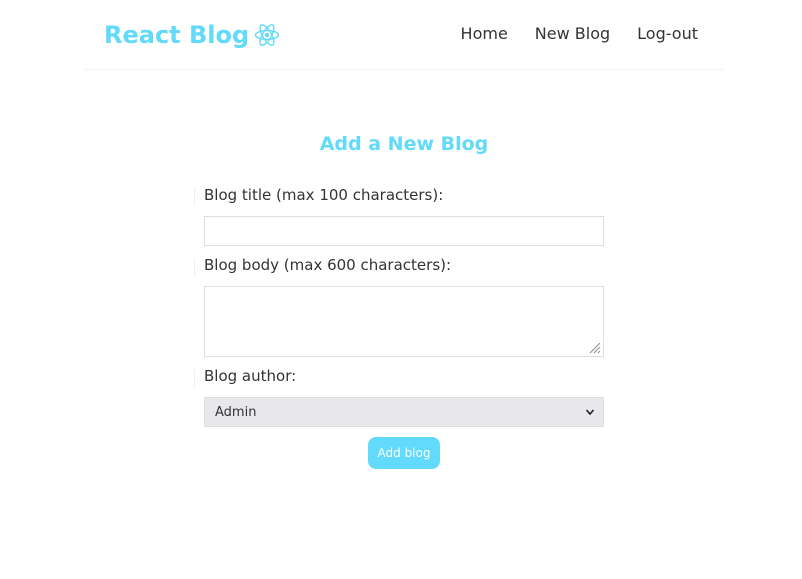 Image resolution: width=802 pixels, height=579 pixels. Describe the element at coordinates (267, 35) in the screenshot. I see `react-atom-icon` at that location.